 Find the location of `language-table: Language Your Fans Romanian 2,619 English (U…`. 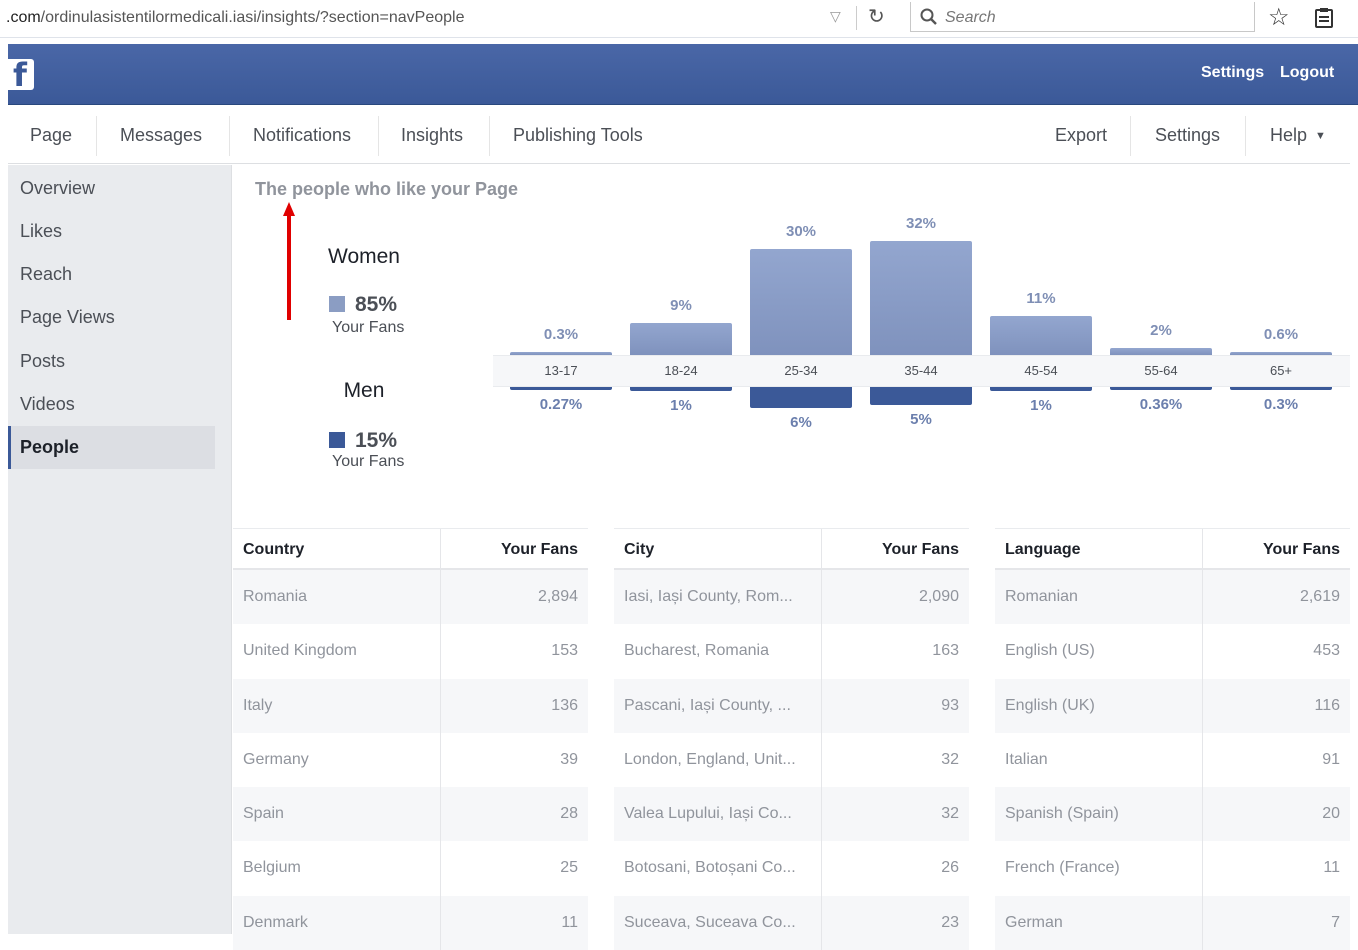

language-table: Language Your Fans Romanian 2,619 English (U… is located at coordinates (1172, 739).